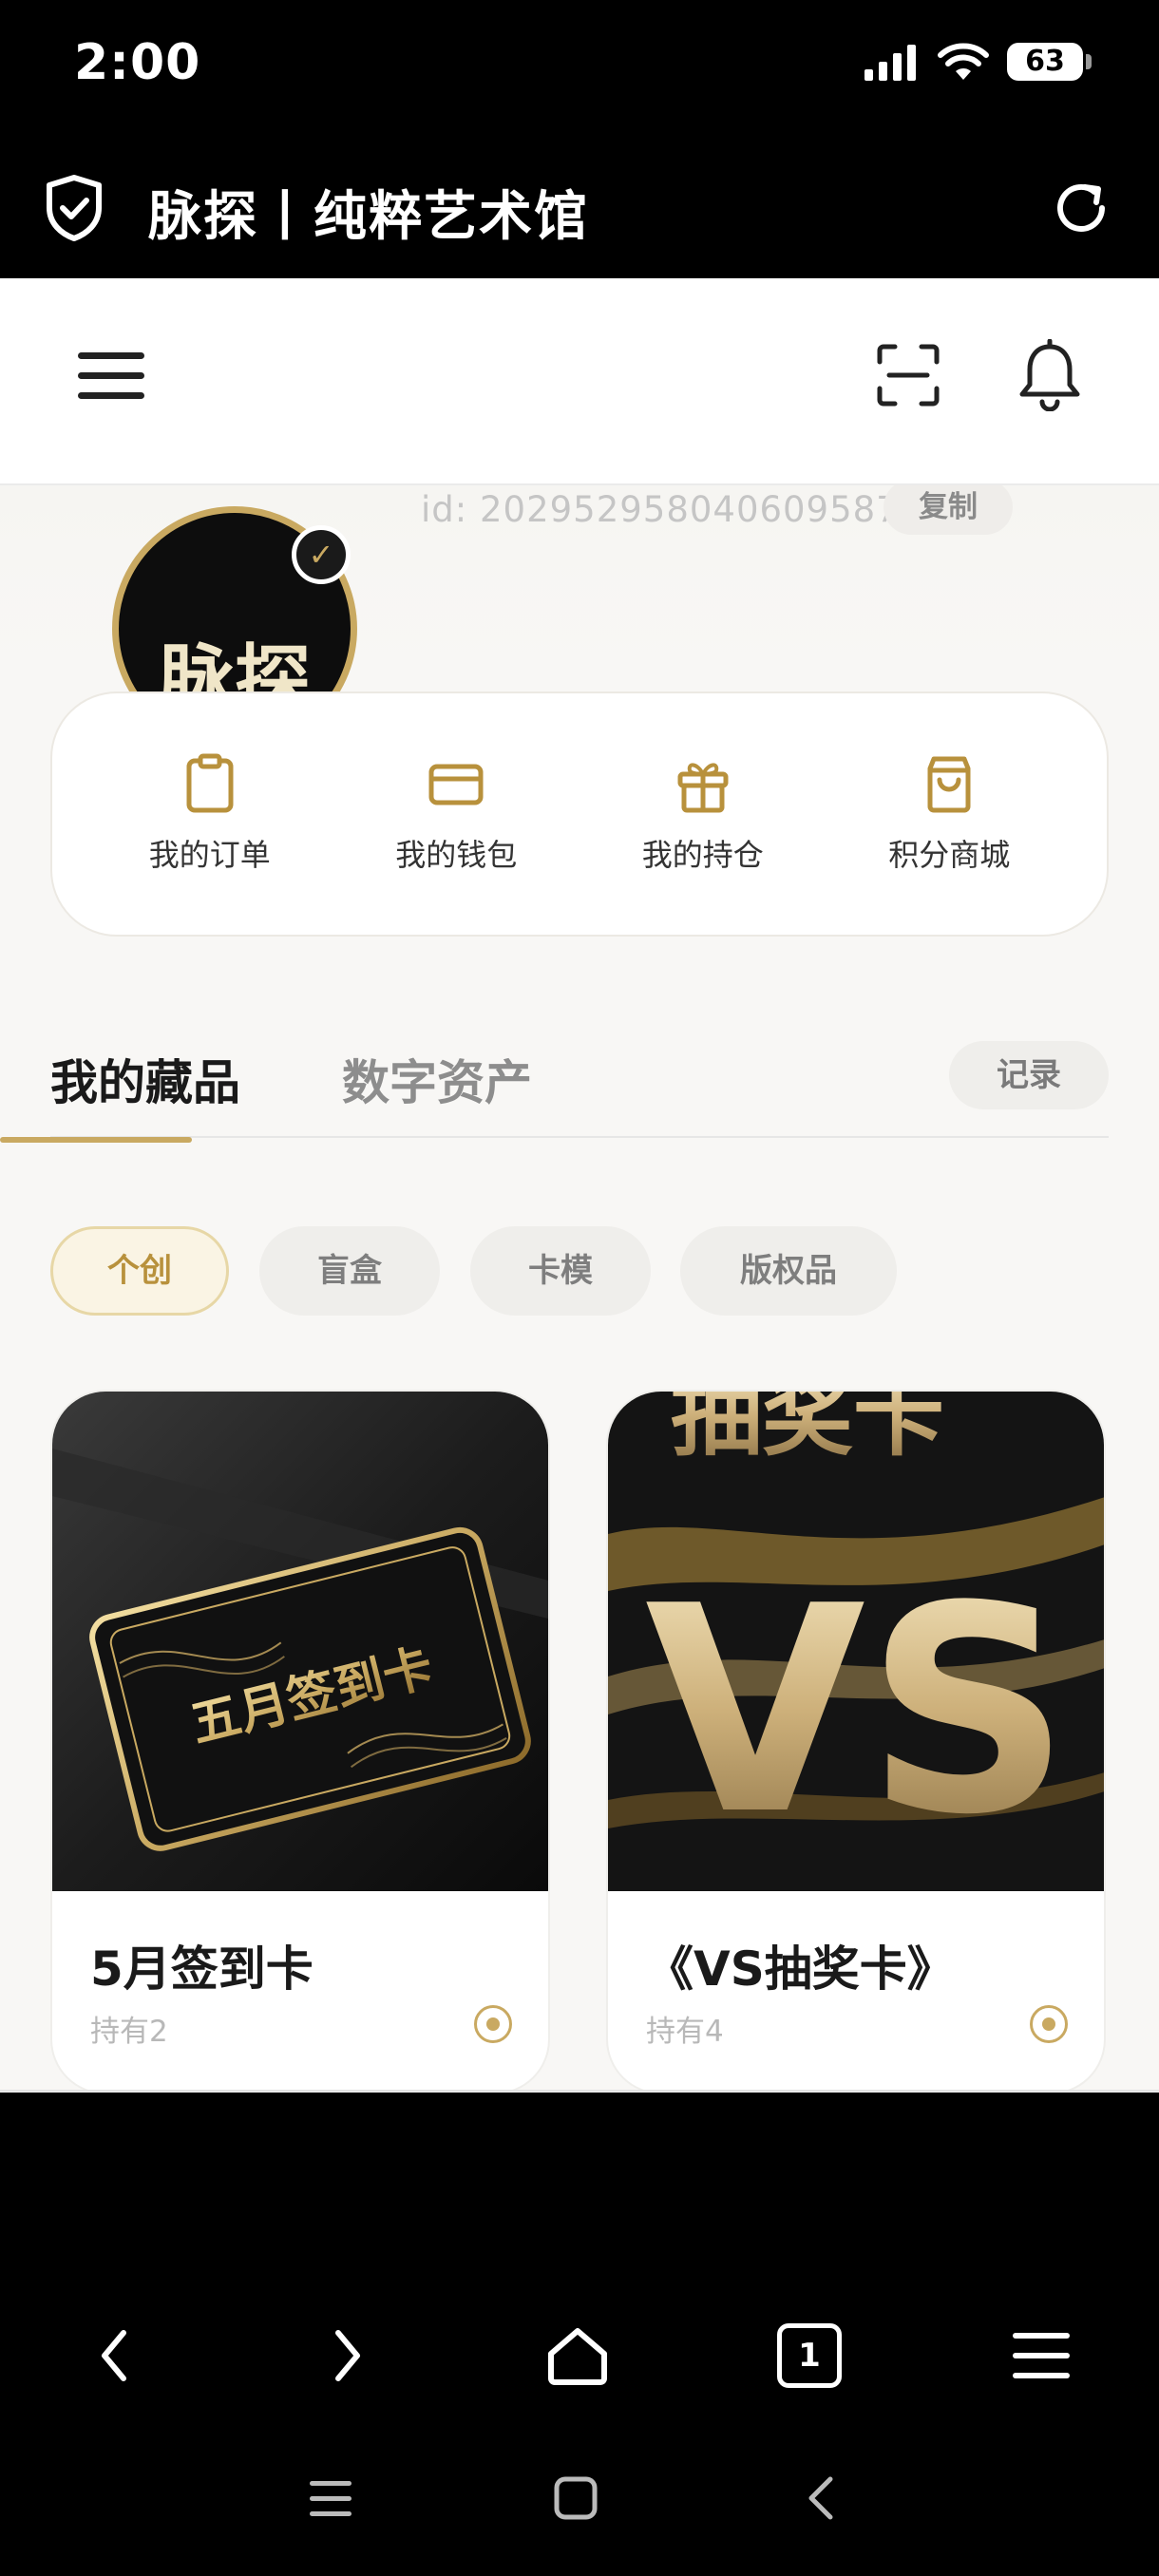  I want to click on card-image: 抽奖卡 VS, so click(856, 1641).